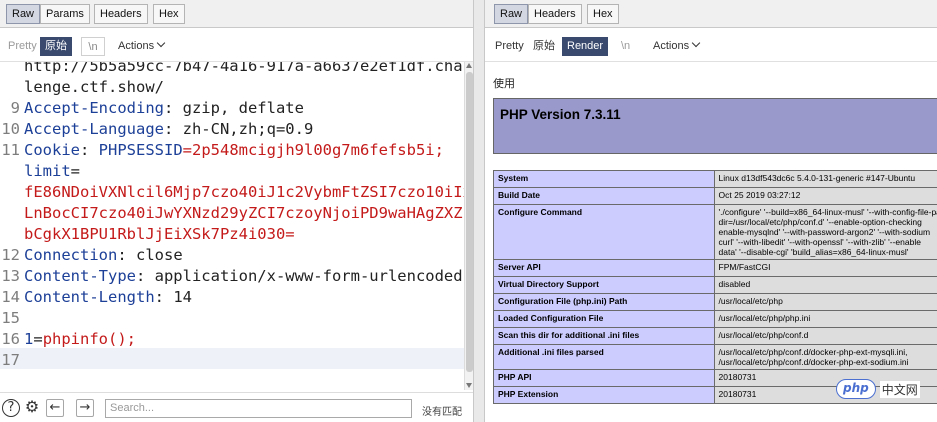 This screenshot has height=422, width=937. What do you see at coordinates (555, 14) in the screenshot?
I see `tab-response-headers: Headers` at bounding box center [555, 14].